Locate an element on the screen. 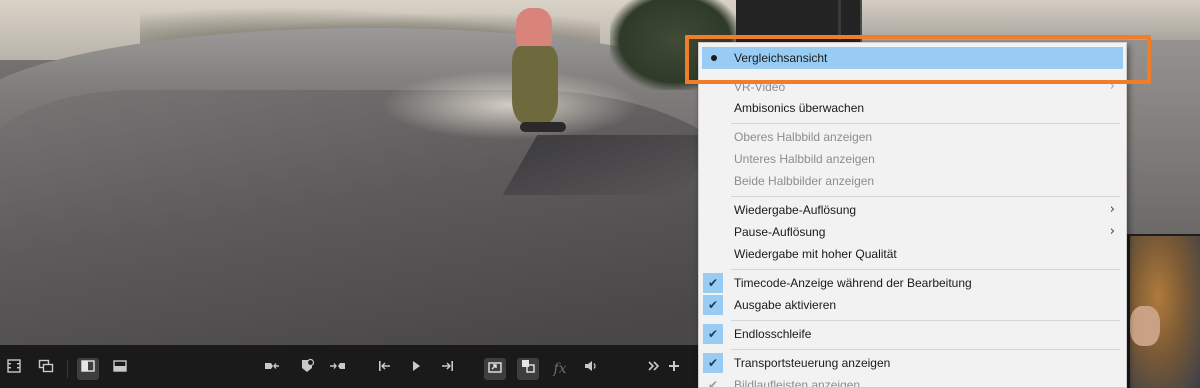  menu-item-label: Transportsteuerung anzeigen is located at coordinates (812, 363).